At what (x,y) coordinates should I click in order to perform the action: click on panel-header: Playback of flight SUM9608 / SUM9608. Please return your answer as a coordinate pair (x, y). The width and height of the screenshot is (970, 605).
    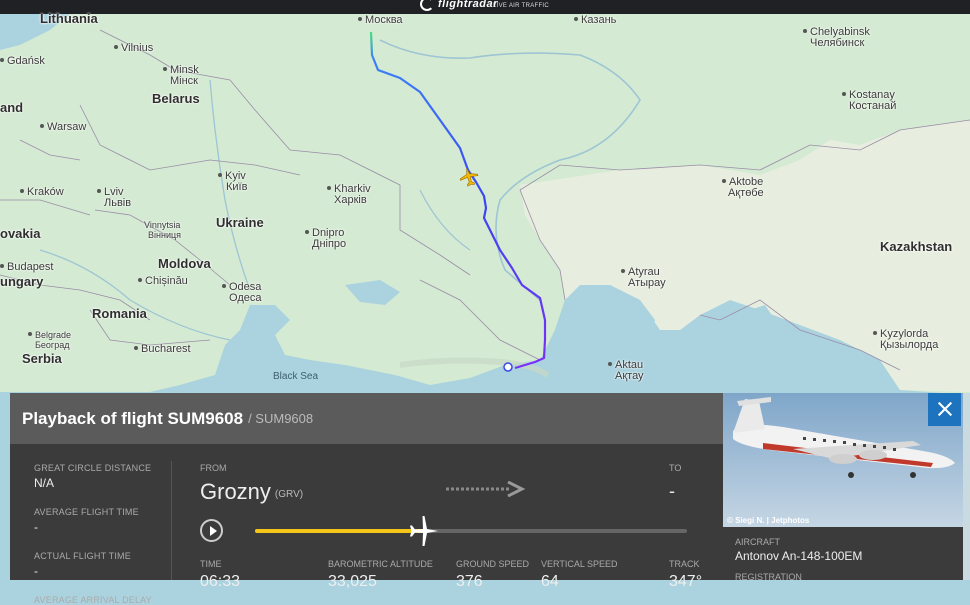
    Looking at the image, I should click on (366, 418).